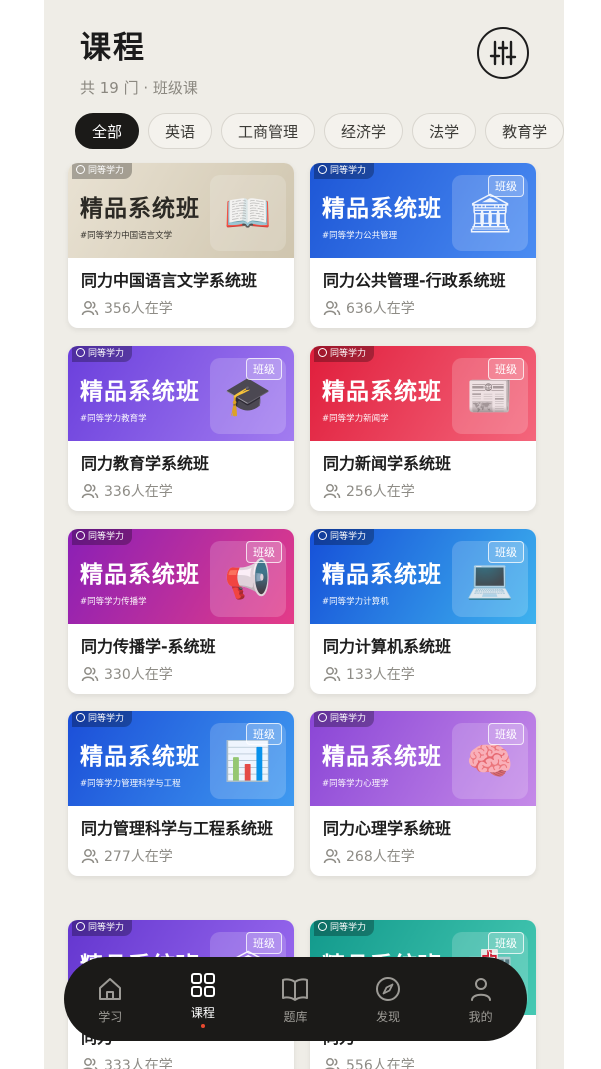  Describe the element at coordinates (414, 280) in the screenshot. I see `course-name: 同力公共管理-行政系统班` at that location.